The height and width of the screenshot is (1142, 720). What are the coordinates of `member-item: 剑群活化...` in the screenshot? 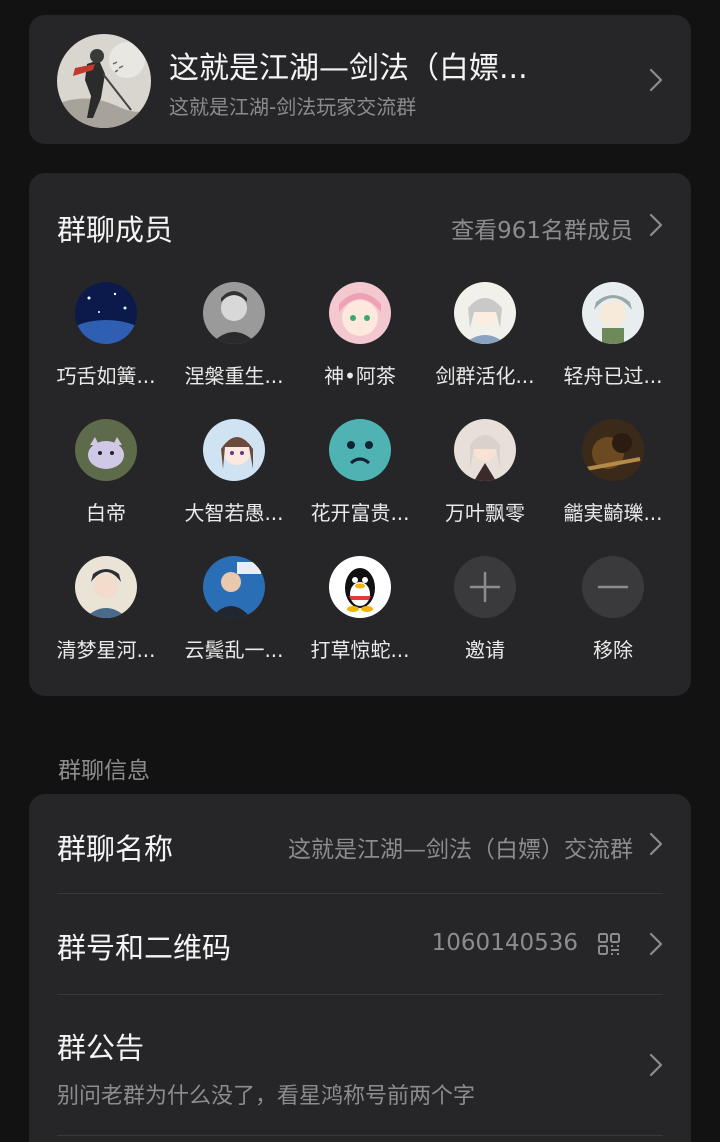 It's located at (485, 335).